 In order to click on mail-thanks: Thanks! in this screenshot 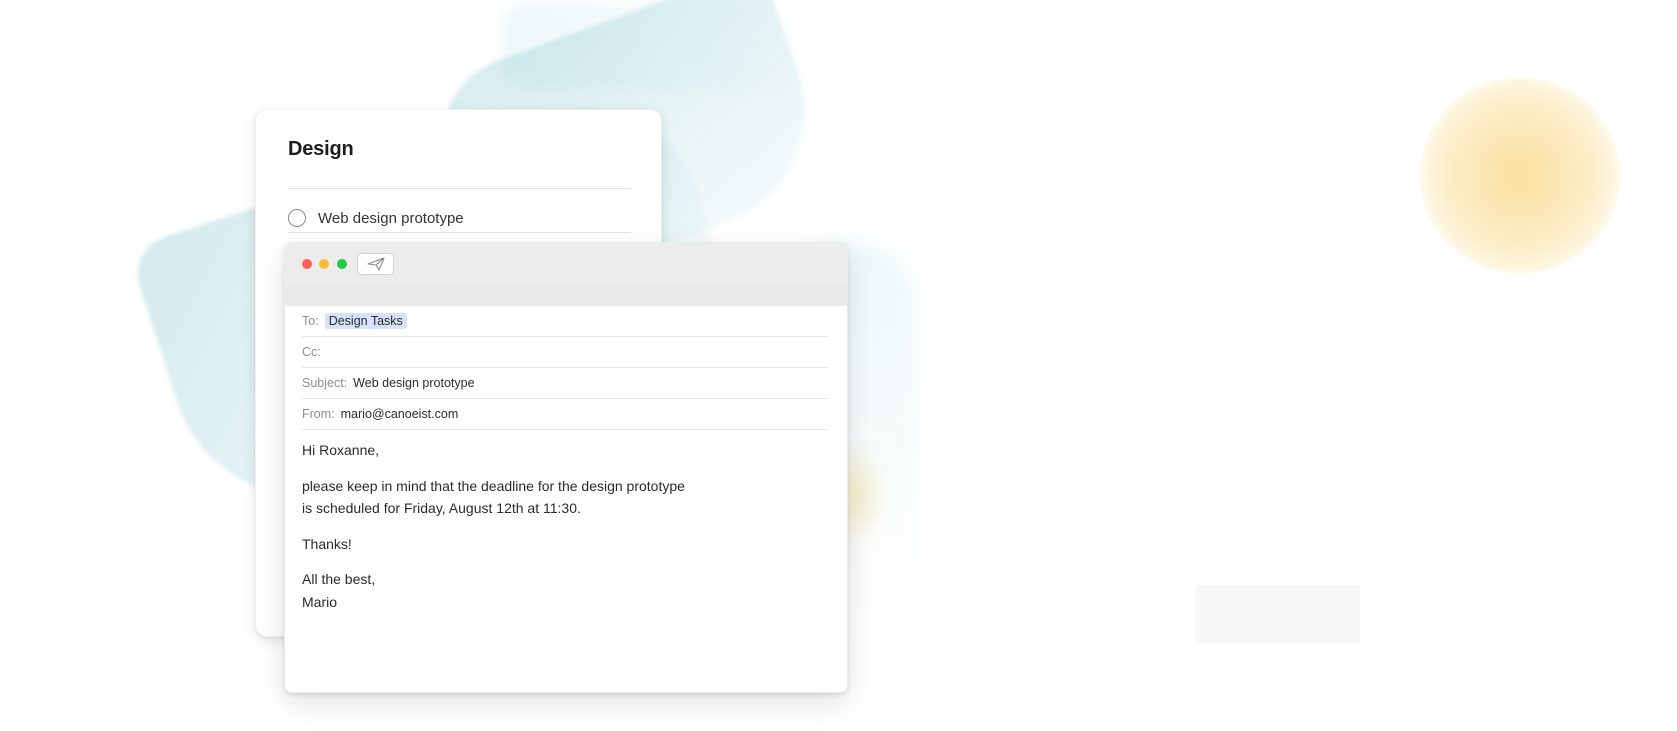, I will do `click(327, 543)`.